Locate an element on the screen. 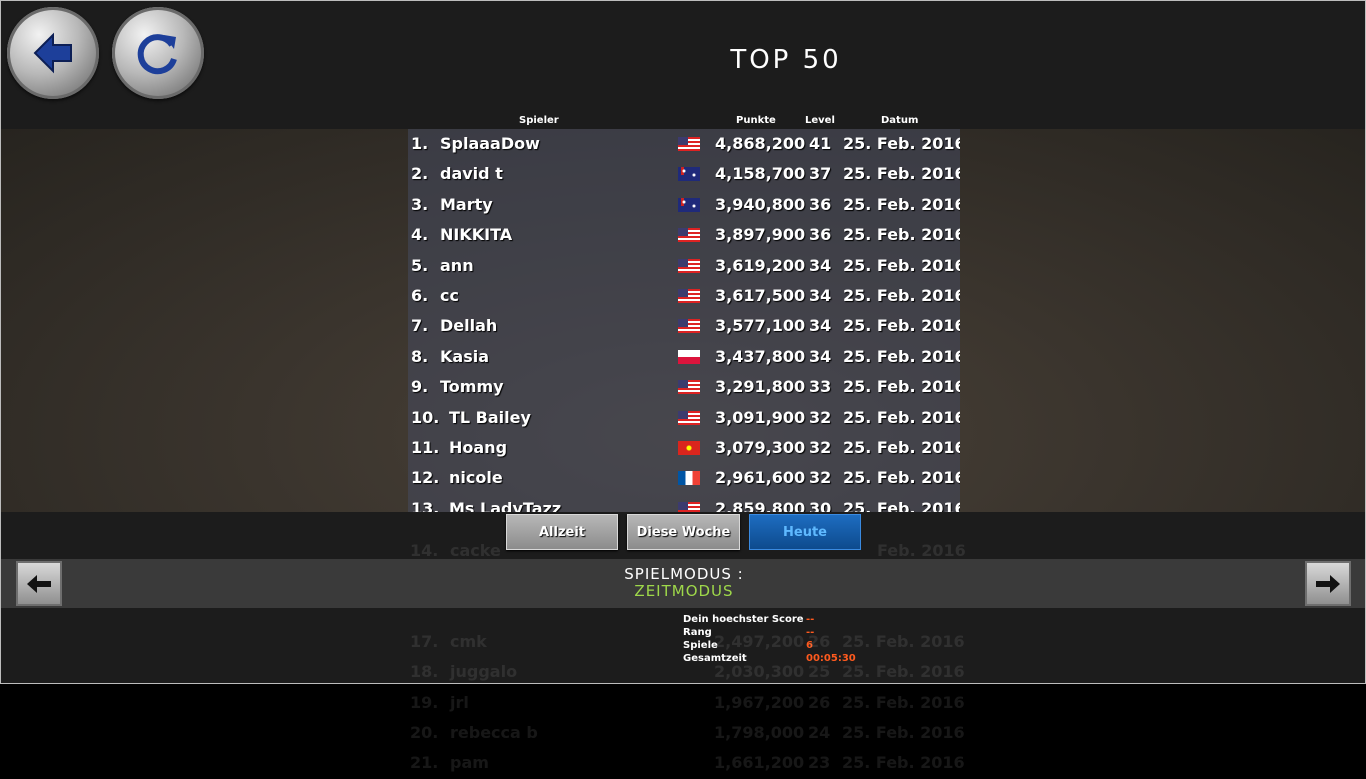  refresh-icon is located at coordinates (157, 54).